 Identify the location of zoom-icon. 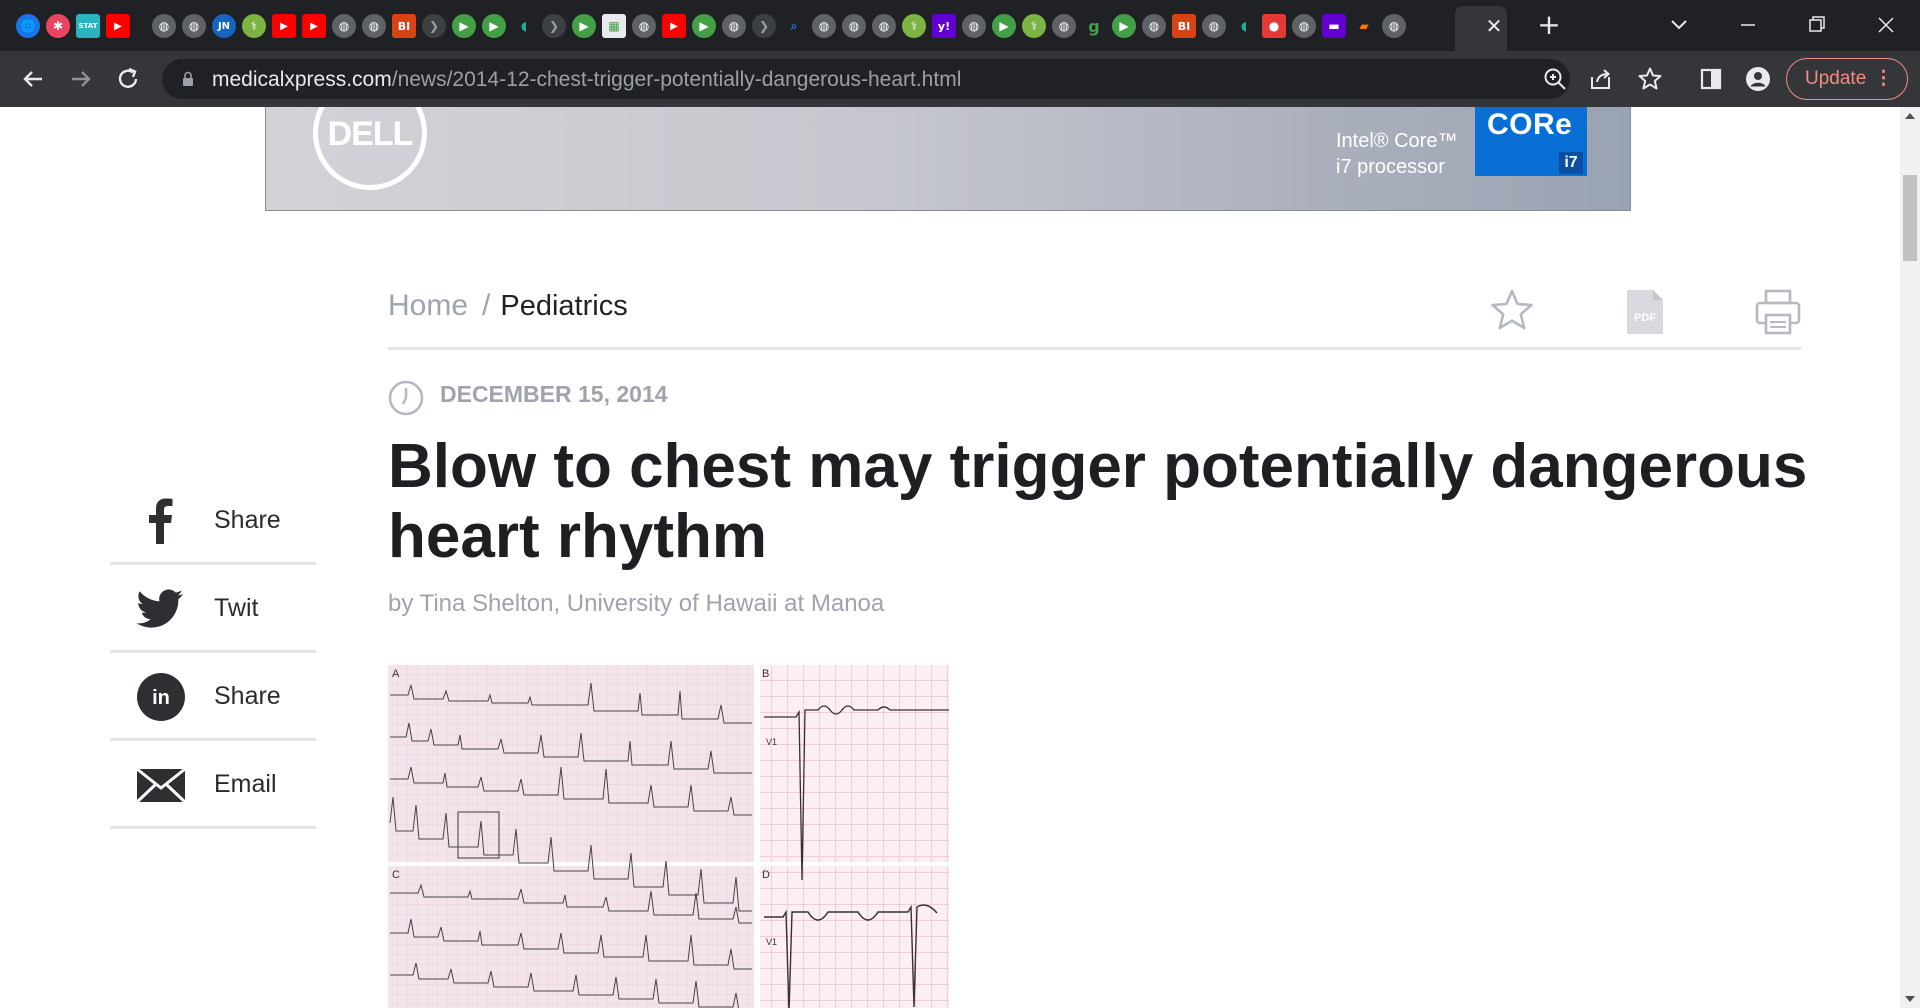
(1555, 79).